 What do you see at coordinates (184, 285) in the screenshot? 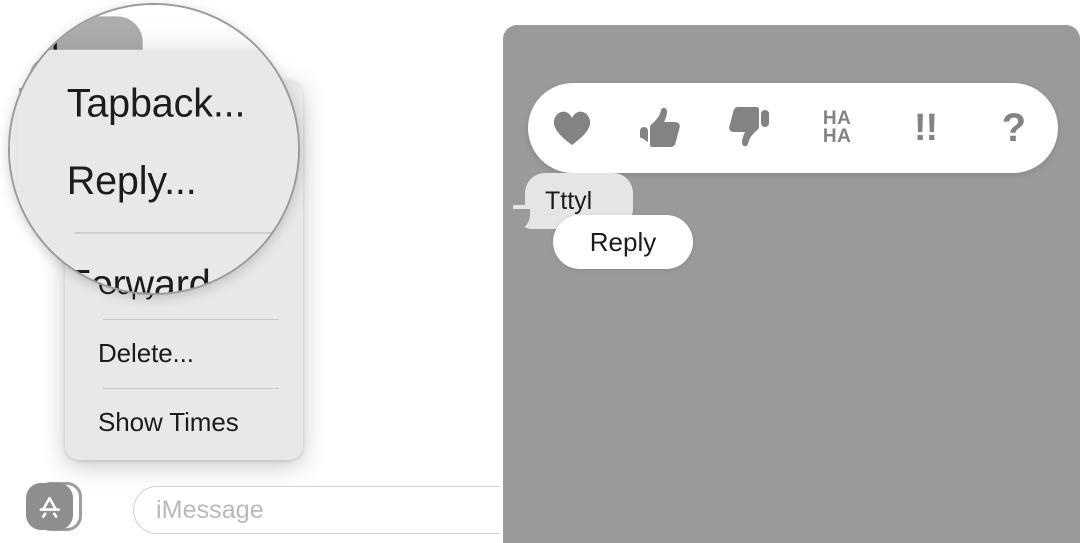
I see `menu-item-copy: Copy` at bounding box center [184, 285].